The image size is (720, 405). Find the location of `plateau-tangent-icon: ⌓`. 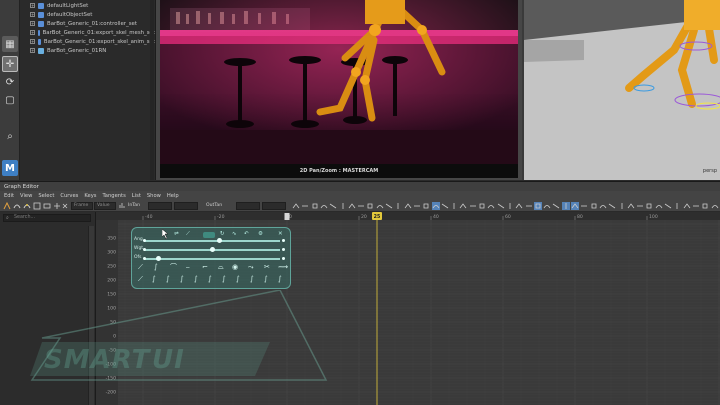

plateau-tangent-icon: ⌓ is located at coordinates (221, 267).